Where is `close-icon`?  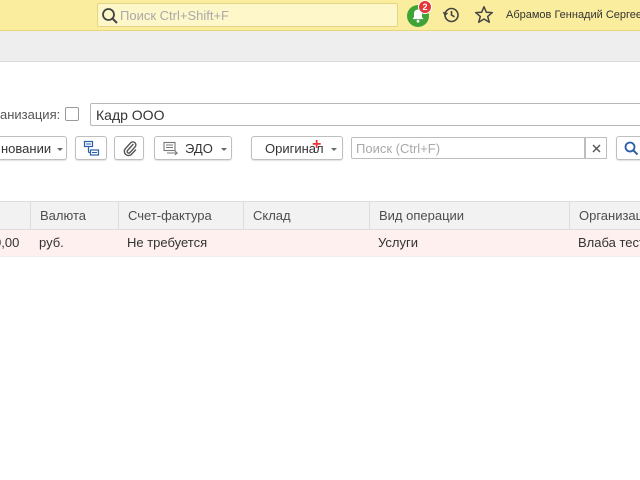 close-icon is located at coordinates (596, 148).